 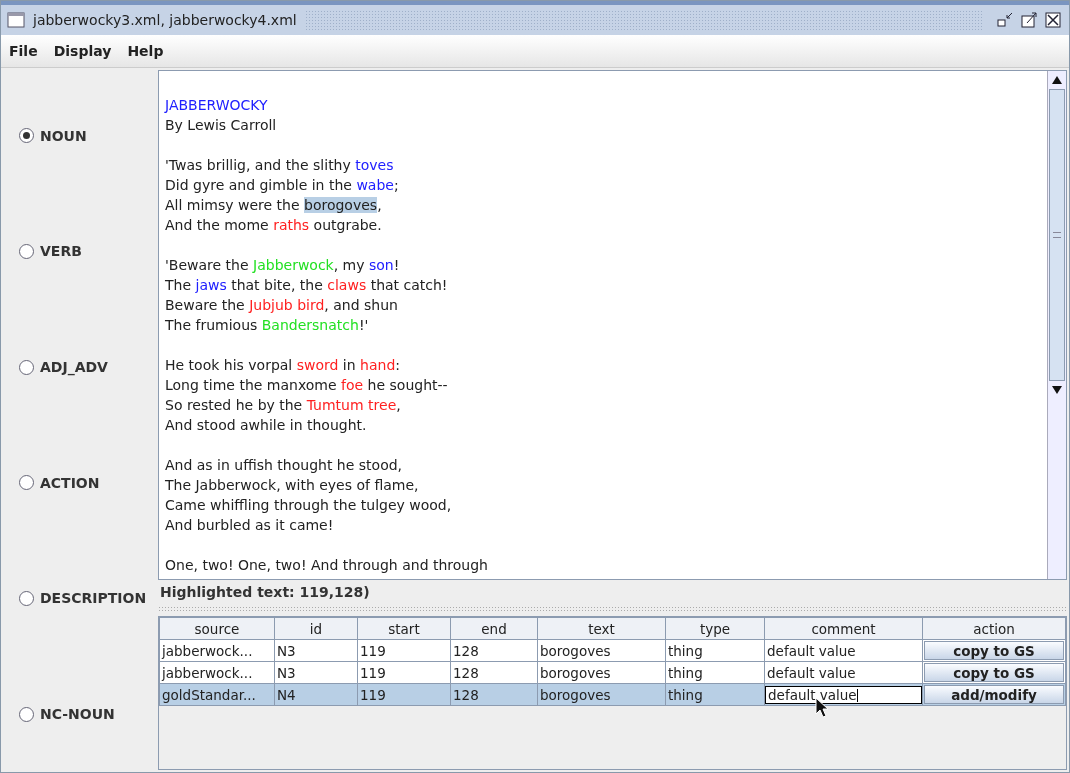 I want to click on window-icon, so click(x=16, y=20).